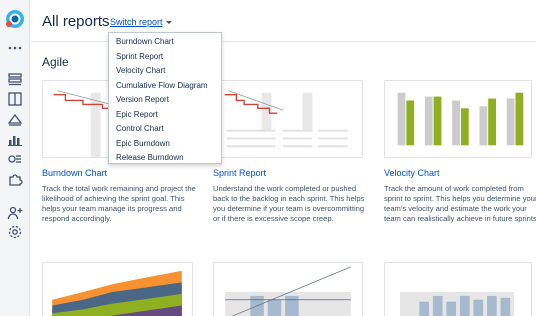 This screenshot has width=536, height=316. Describe the element at coordinates (283, 41) in the screenshot. I see `header-divider` at that location.